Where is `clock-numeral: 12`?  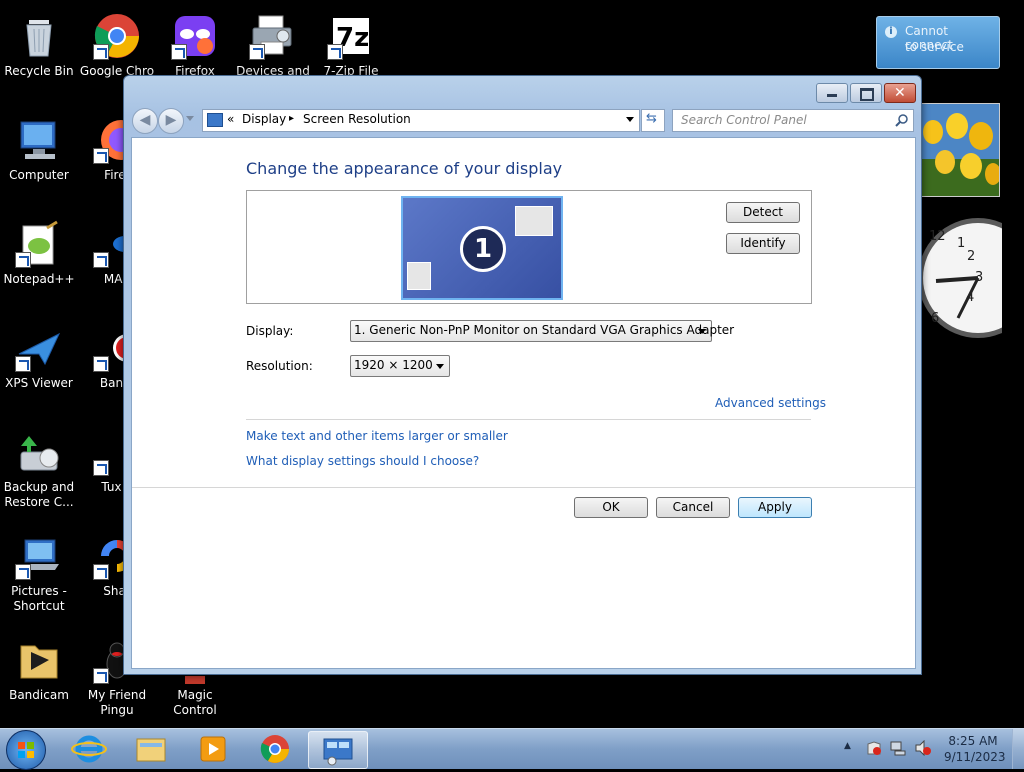 clock-numeral: 12 is located at coordinates (937, 236).